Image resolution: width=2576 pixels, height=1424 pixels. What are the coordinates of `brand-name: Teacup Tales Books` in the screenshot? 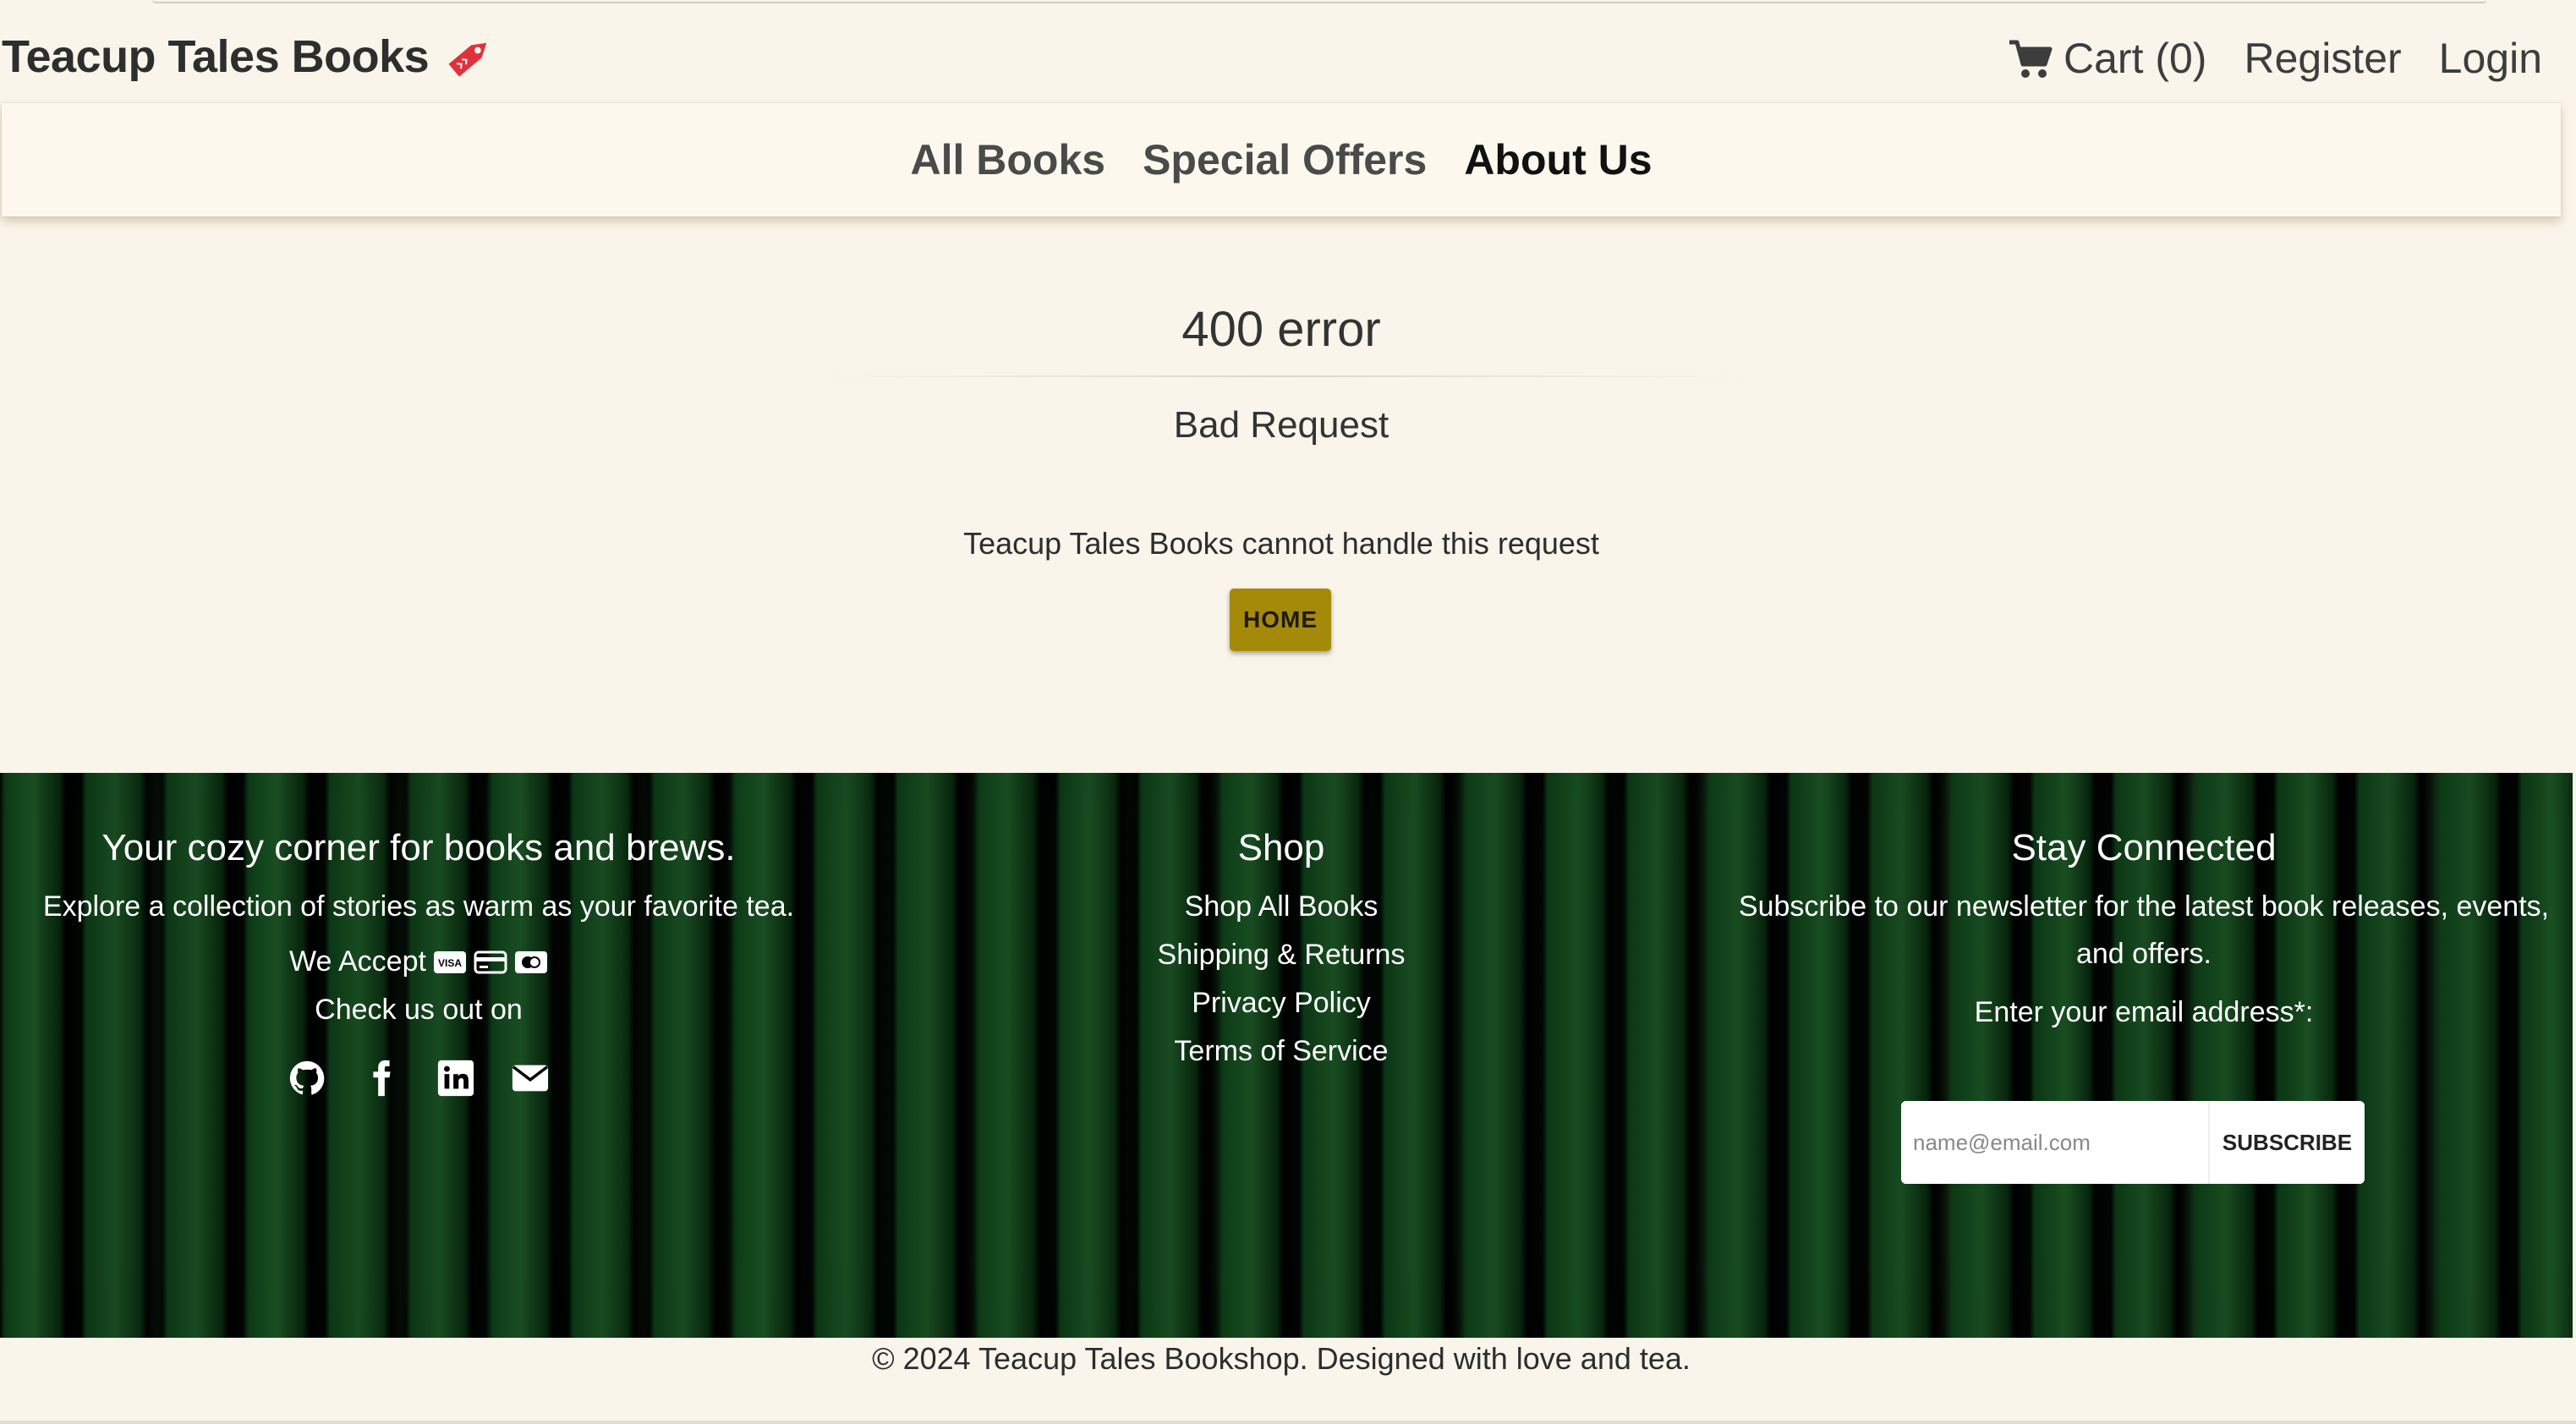 It's located at (216, 57).